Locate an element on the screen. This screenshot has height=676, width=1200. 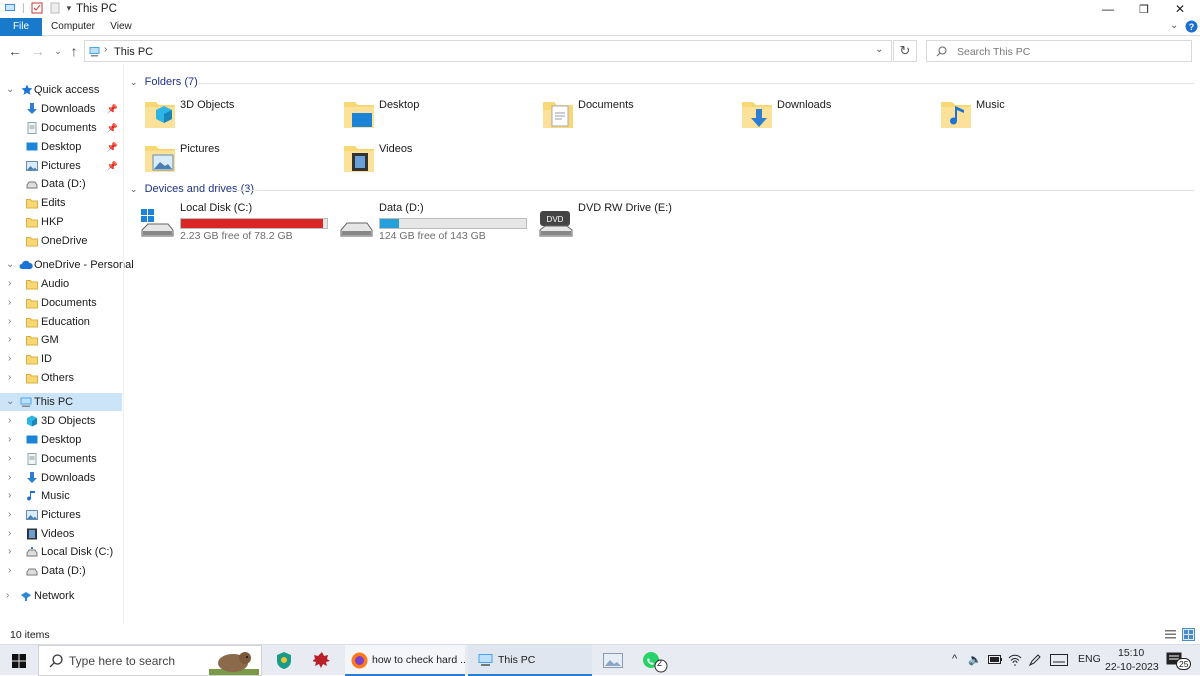
drive-data-d: Data (D:) 124 GB free of 143 GB is located at coordinates (434, 223).